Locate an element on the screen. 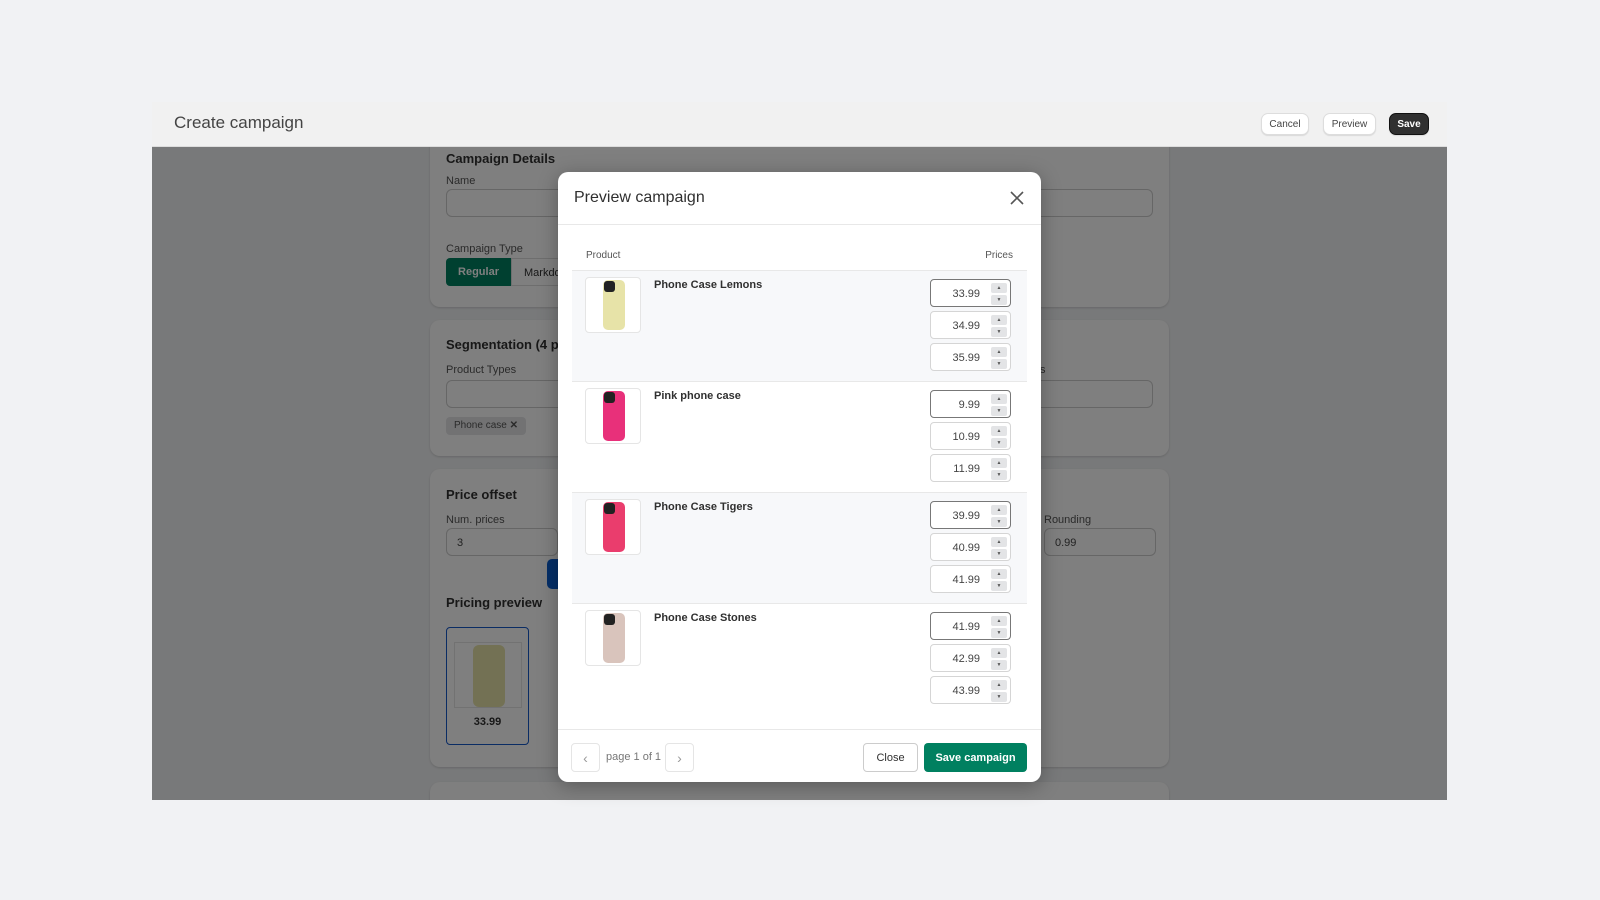 The height and width of the screenshot is (900, 1600). chevron-left-icon: ‹ is located at coordinates (585, 757).